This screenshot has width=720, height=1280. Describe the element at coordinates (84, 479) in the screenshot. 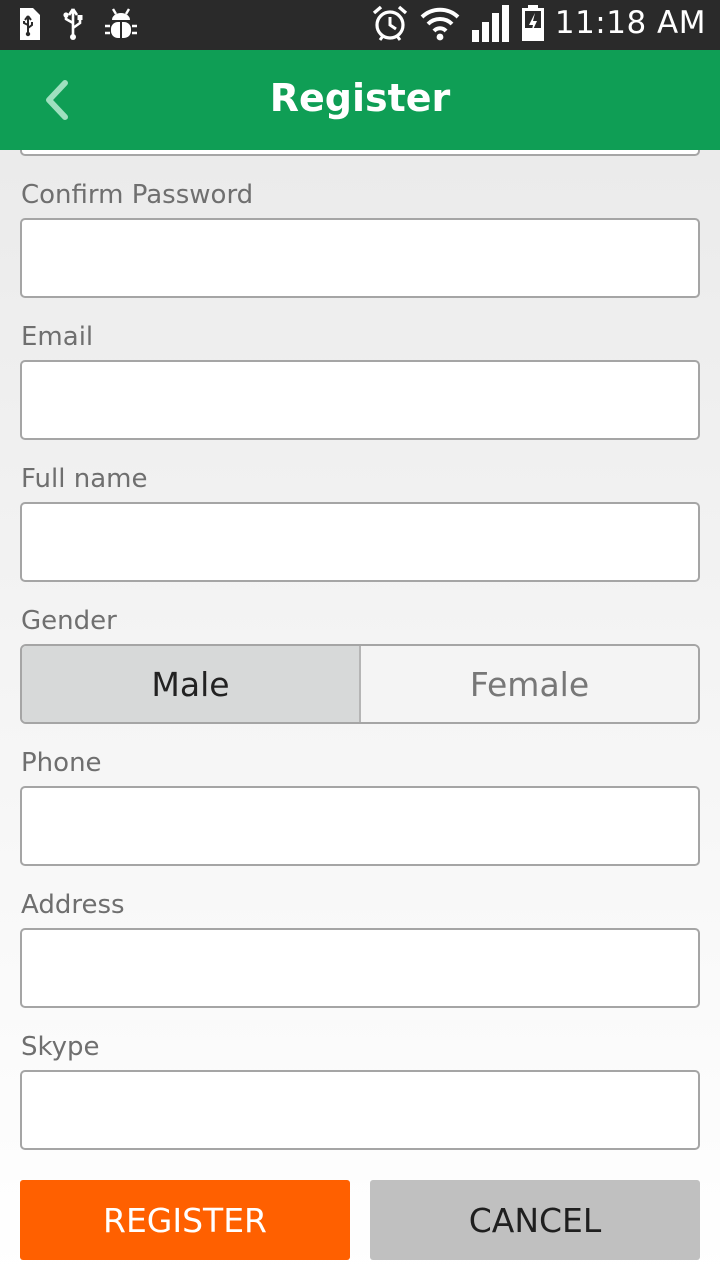

I see `full-name-label: Full name` at that location.